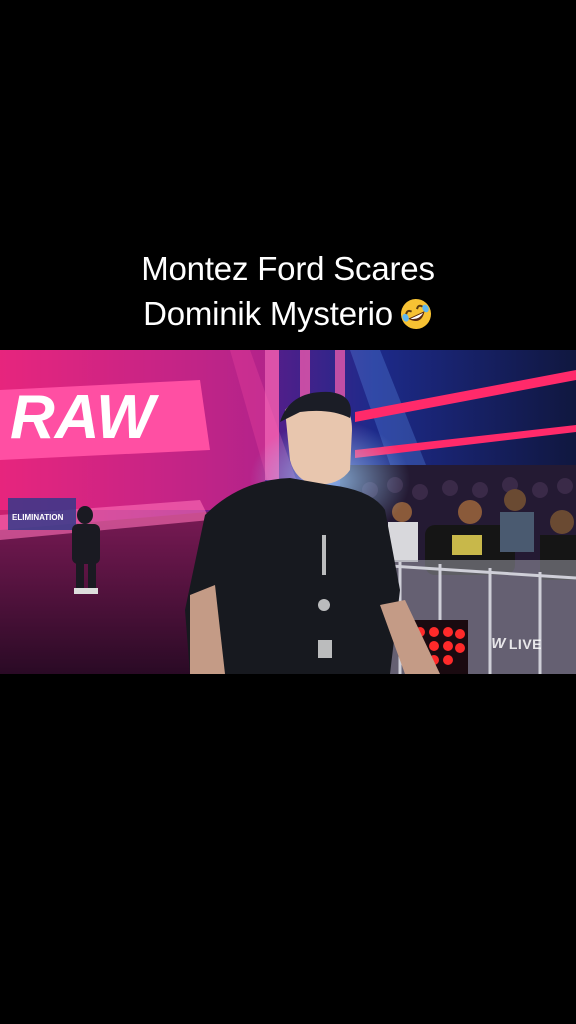 This screenshot has height=1024, width=576. What do you see at coordinates (268, 313) in the screenshot?
I see `caption-line-2-text: Dominik Mysterio` at bounding box center [268, 313].